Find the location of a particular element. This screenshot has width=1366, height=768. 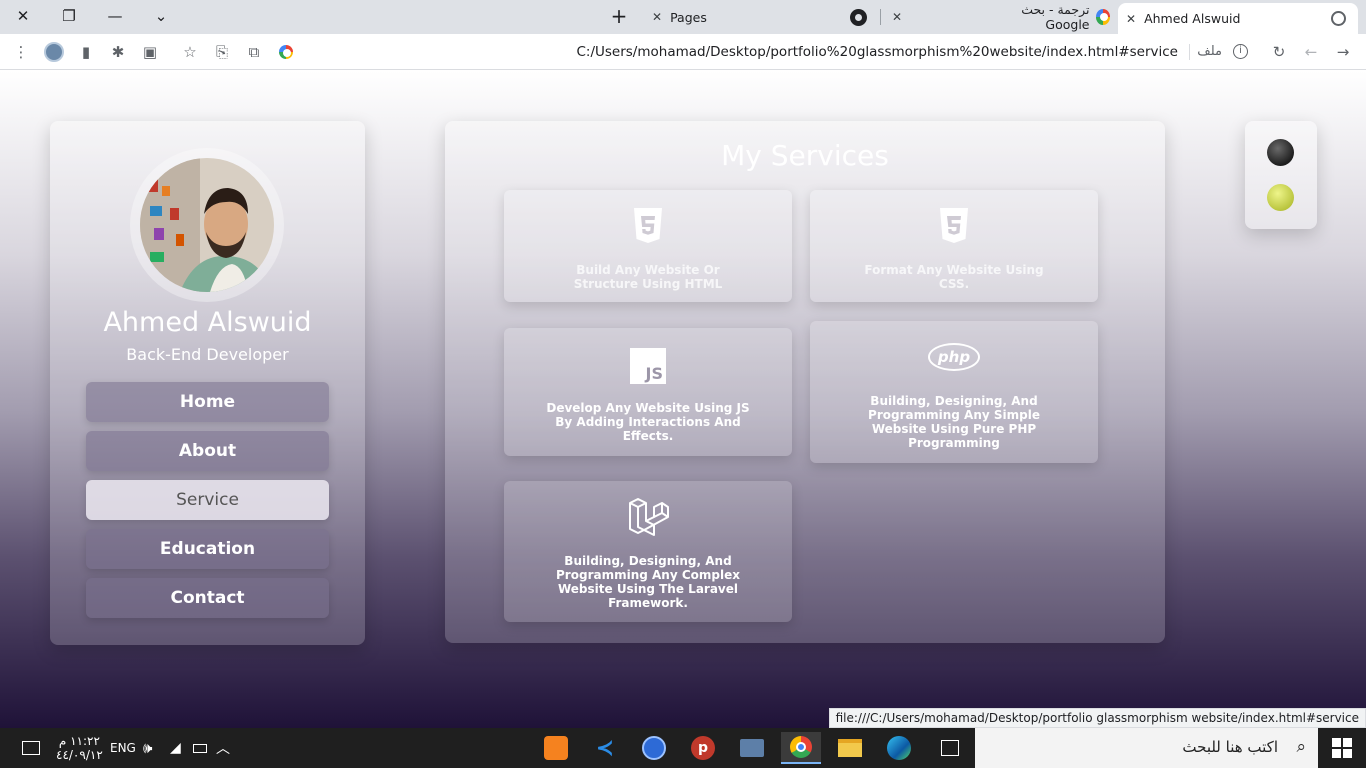

menu-kebab-icon: ⋮ is located at coordinates (21, 52).